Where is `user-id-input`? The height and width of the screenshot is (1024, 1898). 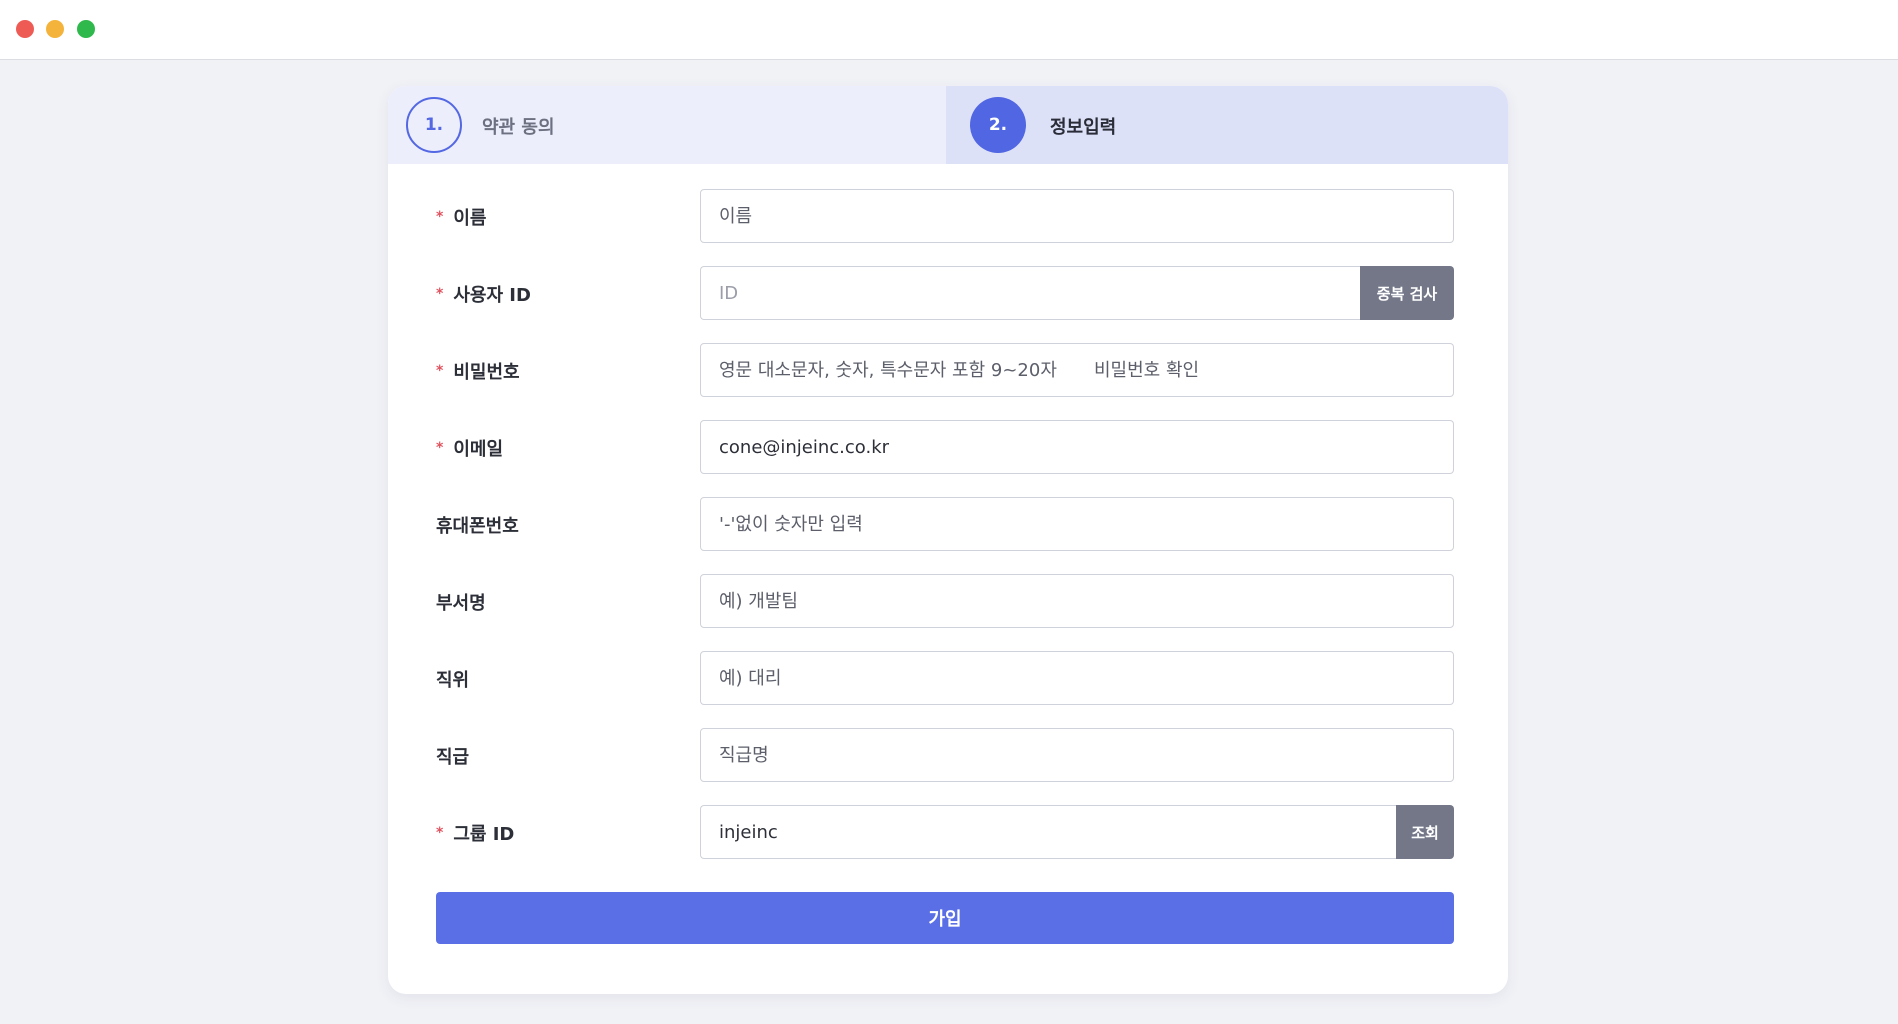 user-id-input is located at coordinates (1030, 293).